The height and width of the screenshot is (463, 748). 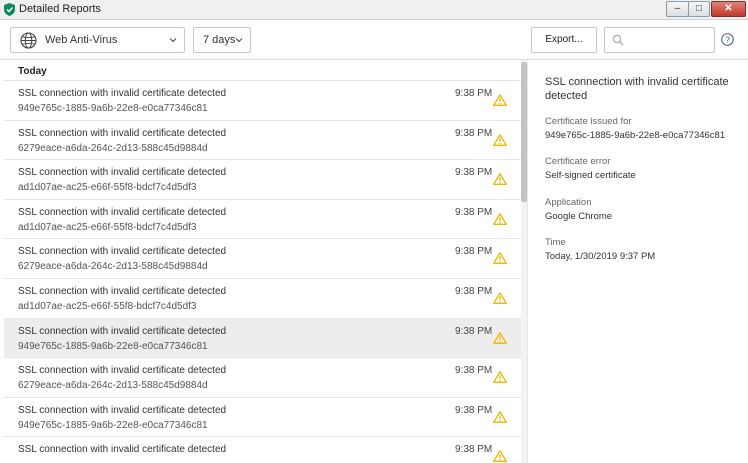 What do you see at coordinates (60, 9) in the screenshot?
I see `window-title: Detailed Reports` at bounding box center [60, 9].